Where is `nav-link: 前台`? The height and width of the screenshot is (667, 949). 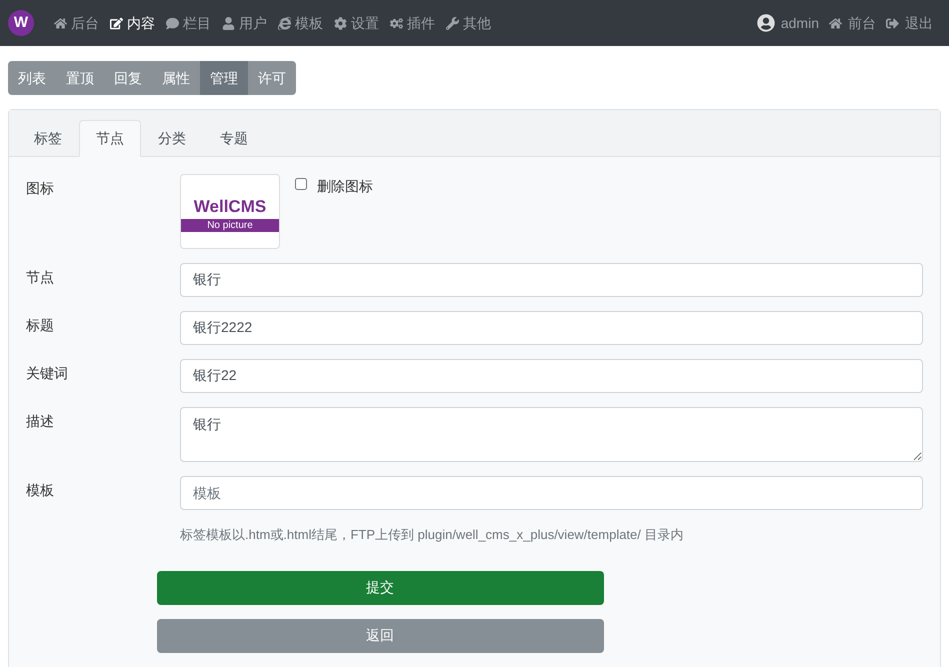
nav-link: 前台 is located at coordinates (852, 23).